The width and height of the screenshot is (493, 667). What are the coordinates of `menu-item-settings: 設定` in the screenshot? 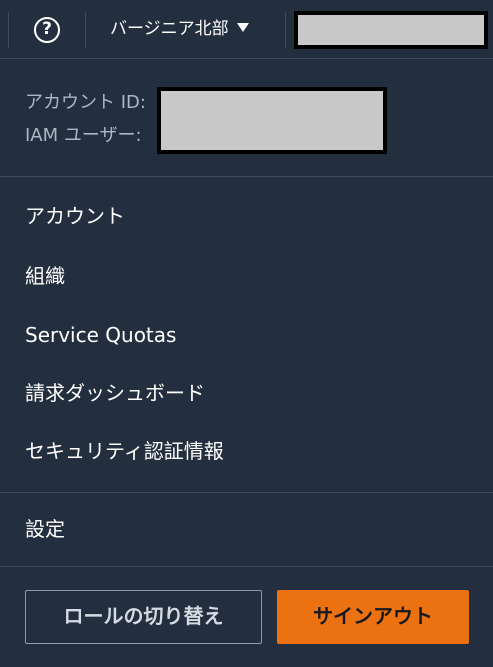 It's located at (45, 529).